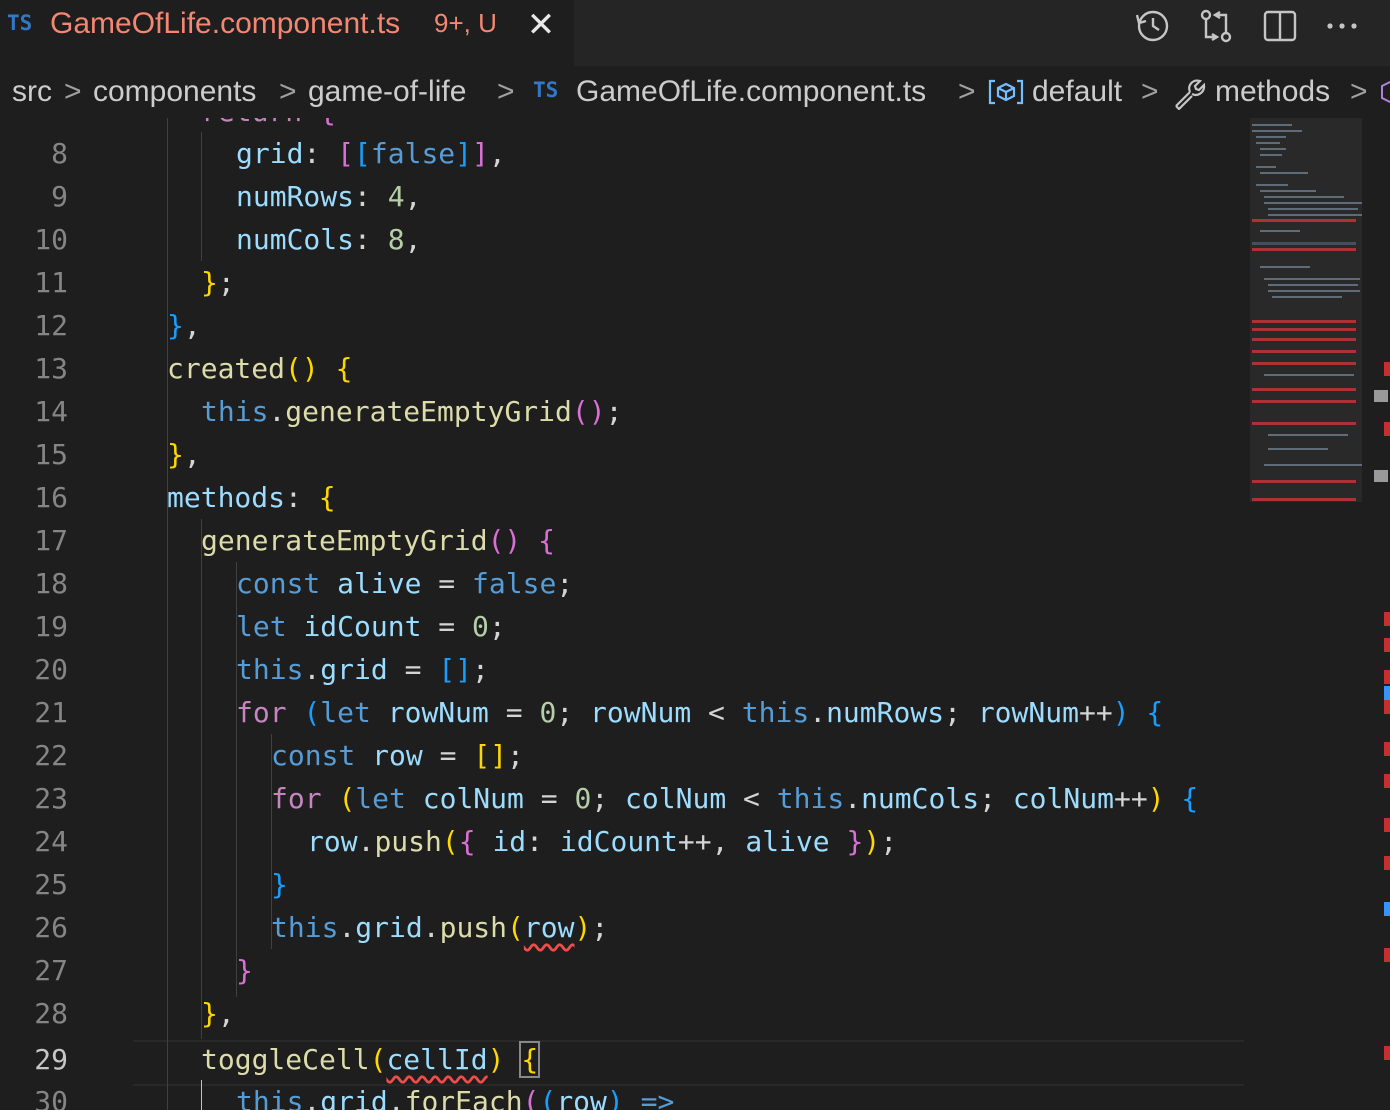 The height and width of the screenshot is (1110, 1390). I want to click on line-number: 25, so click(51, 884).